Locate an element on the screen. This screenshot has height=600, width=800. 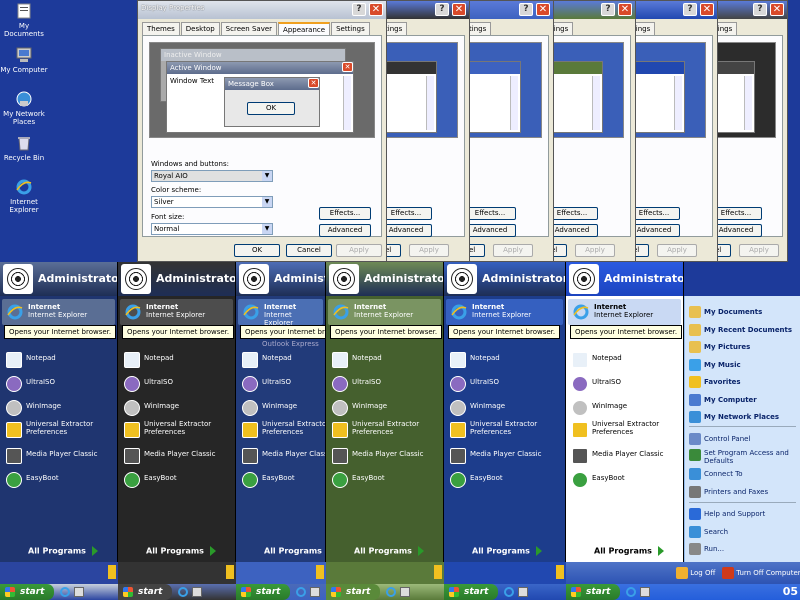
right-column-item: Connect To is located at coordinates (716, 474).